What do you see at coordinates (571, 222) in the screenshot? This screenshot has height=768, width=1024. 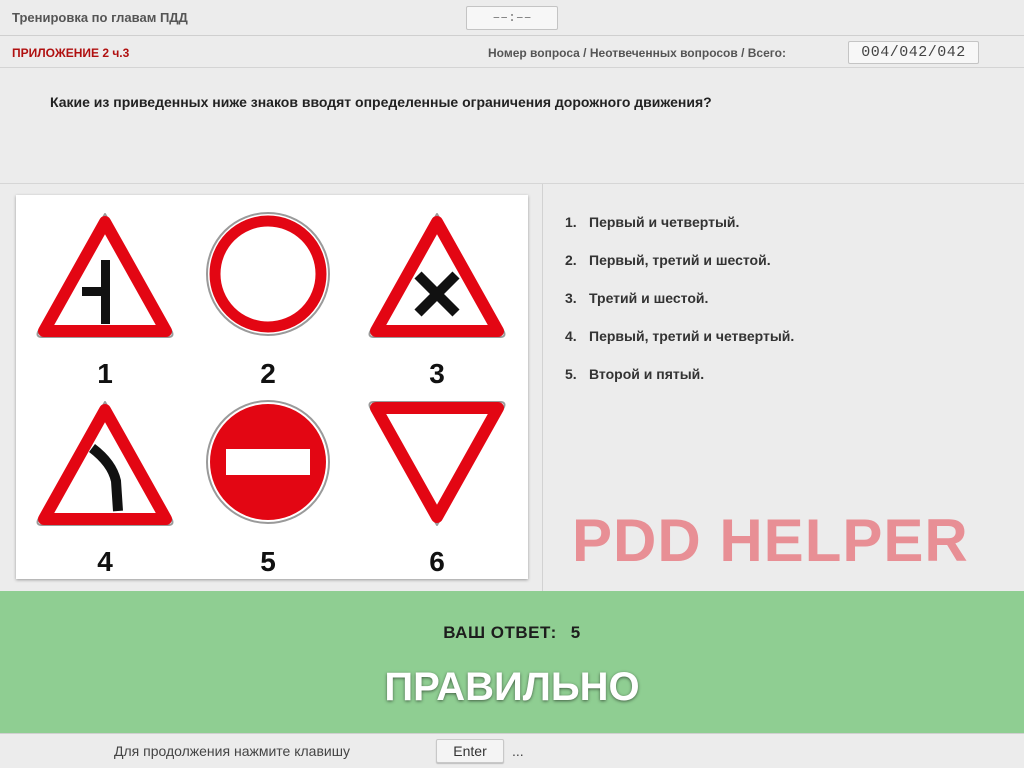 I see `answer-number: 1.` at bounding box center [571, 222].